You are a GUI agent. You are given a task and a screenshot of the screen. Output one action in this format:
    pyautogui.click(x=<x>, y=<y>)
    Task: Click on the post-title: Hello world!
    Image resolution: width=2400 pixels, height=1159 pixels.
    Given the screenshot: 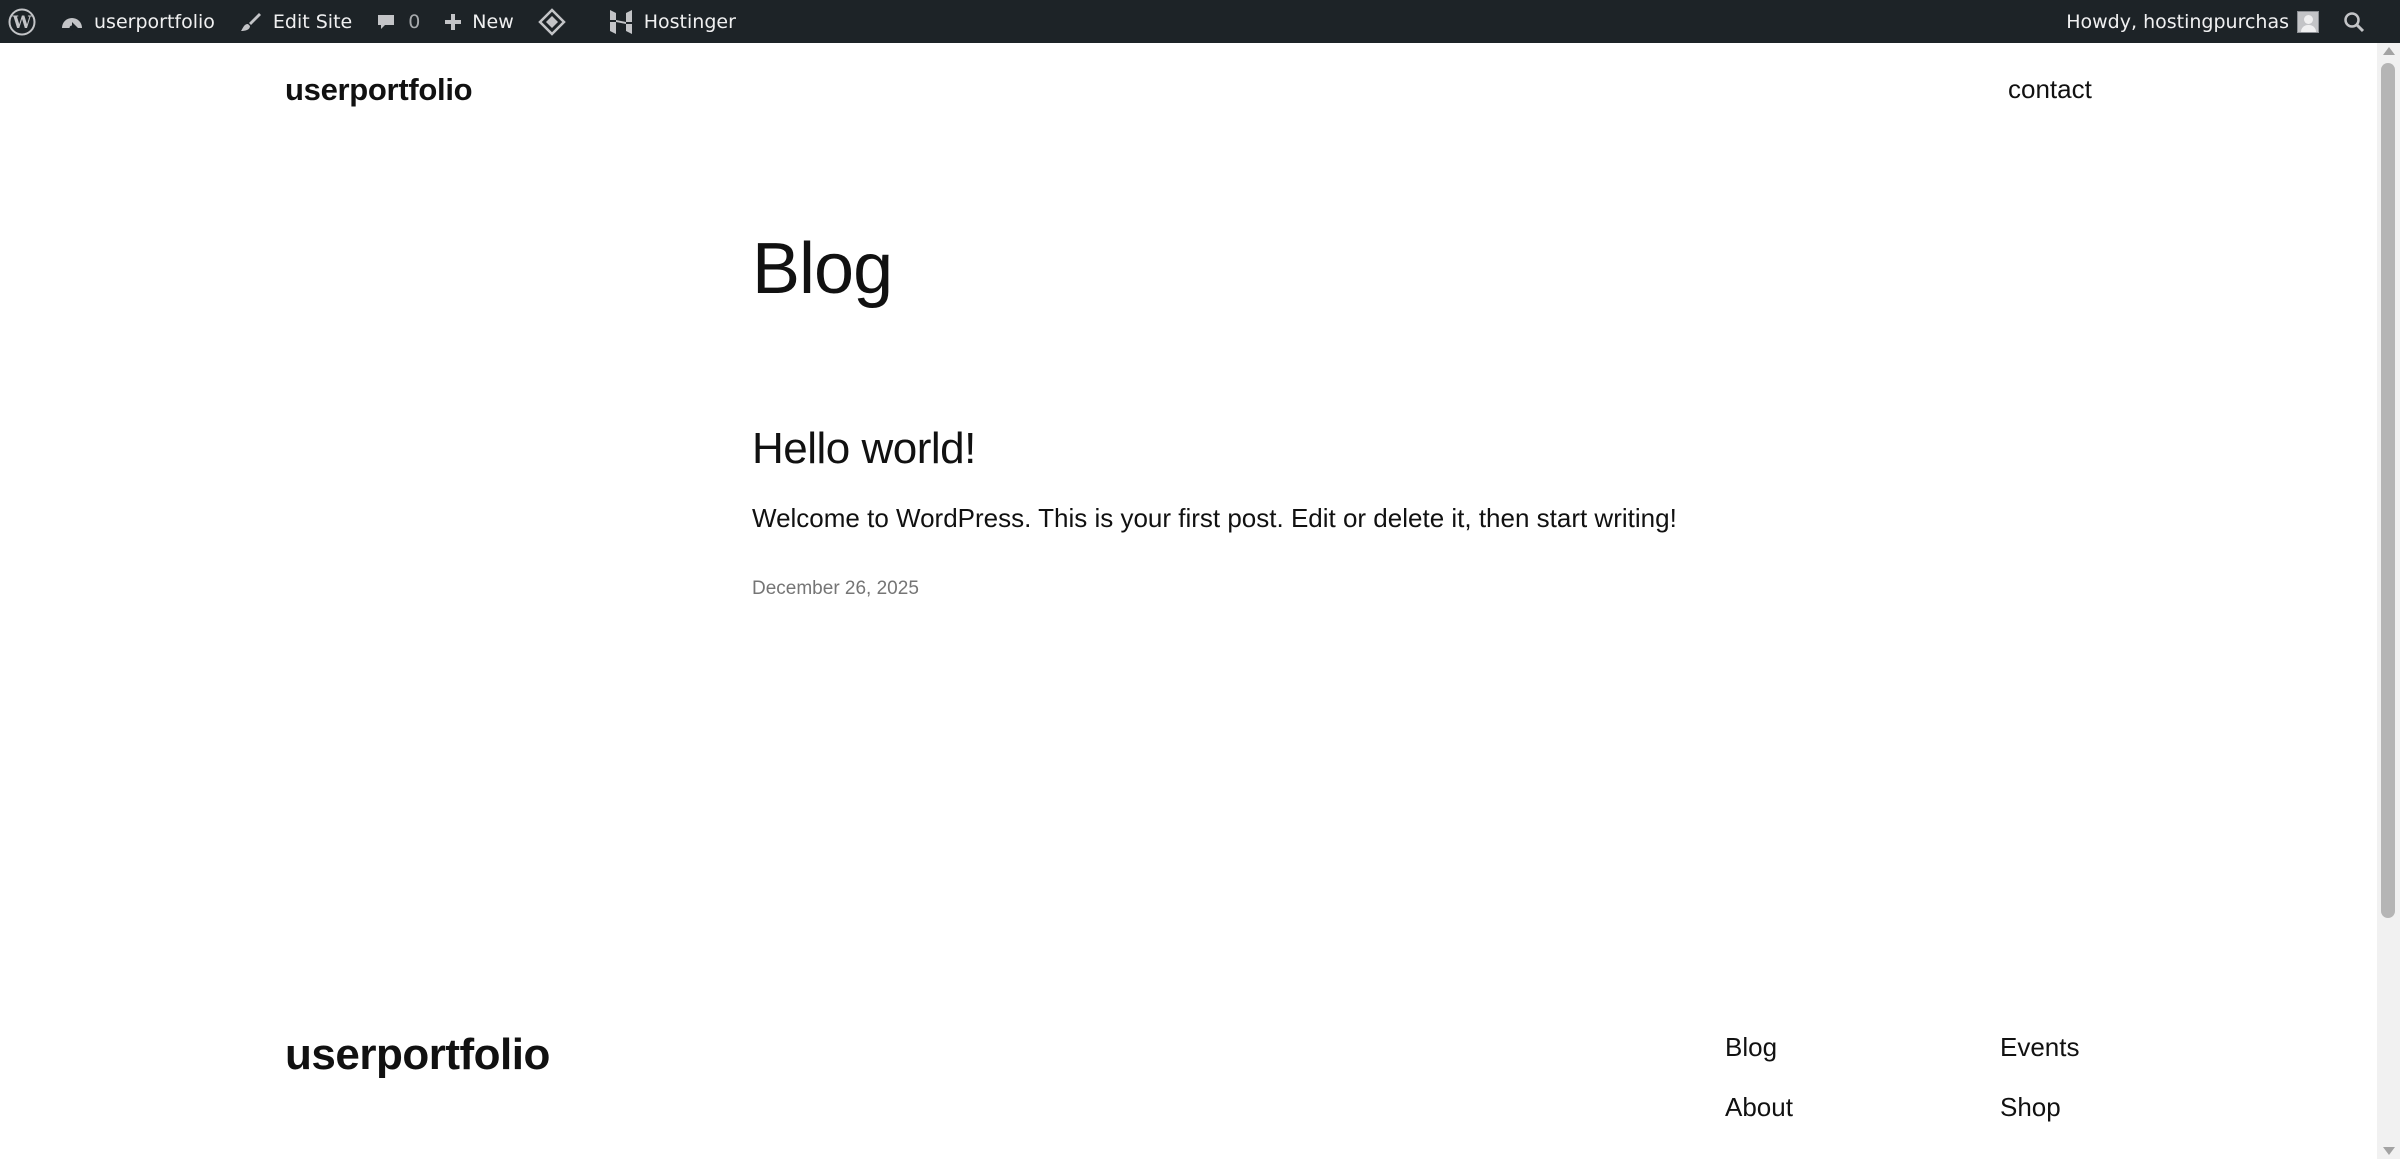 What is the action you would take?
    pyautogui.click(x=864, y=449)
    